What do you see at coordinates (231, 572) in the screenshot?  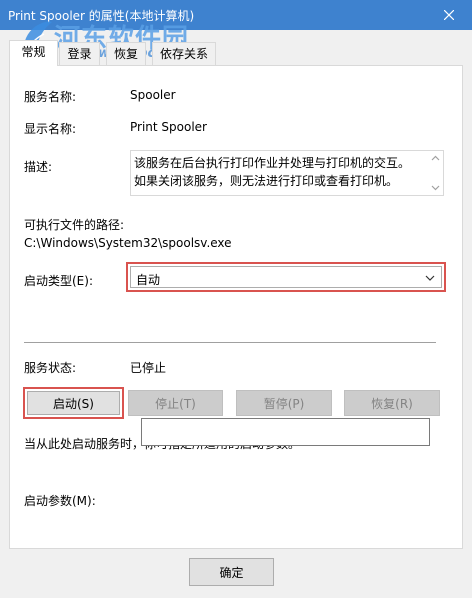 I see `ok-button: 确定` at bounding box center [231, 572].